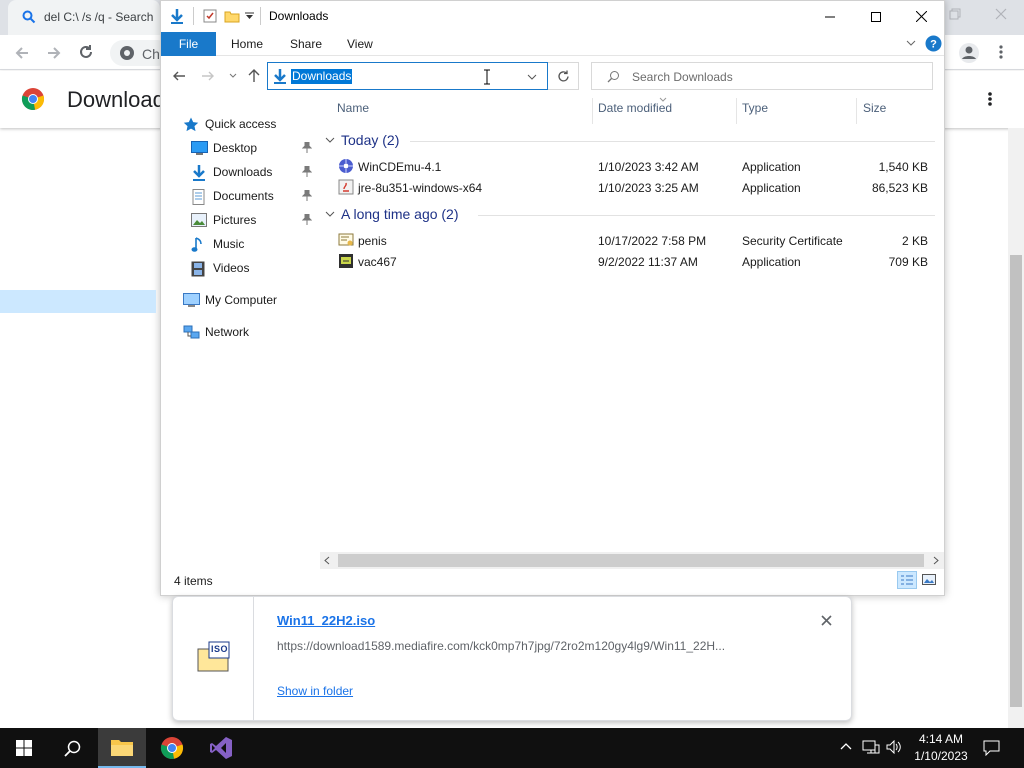 The width and height of the screenshot is (1024, 768). I want to click on installer-icon, so click(346, 166).